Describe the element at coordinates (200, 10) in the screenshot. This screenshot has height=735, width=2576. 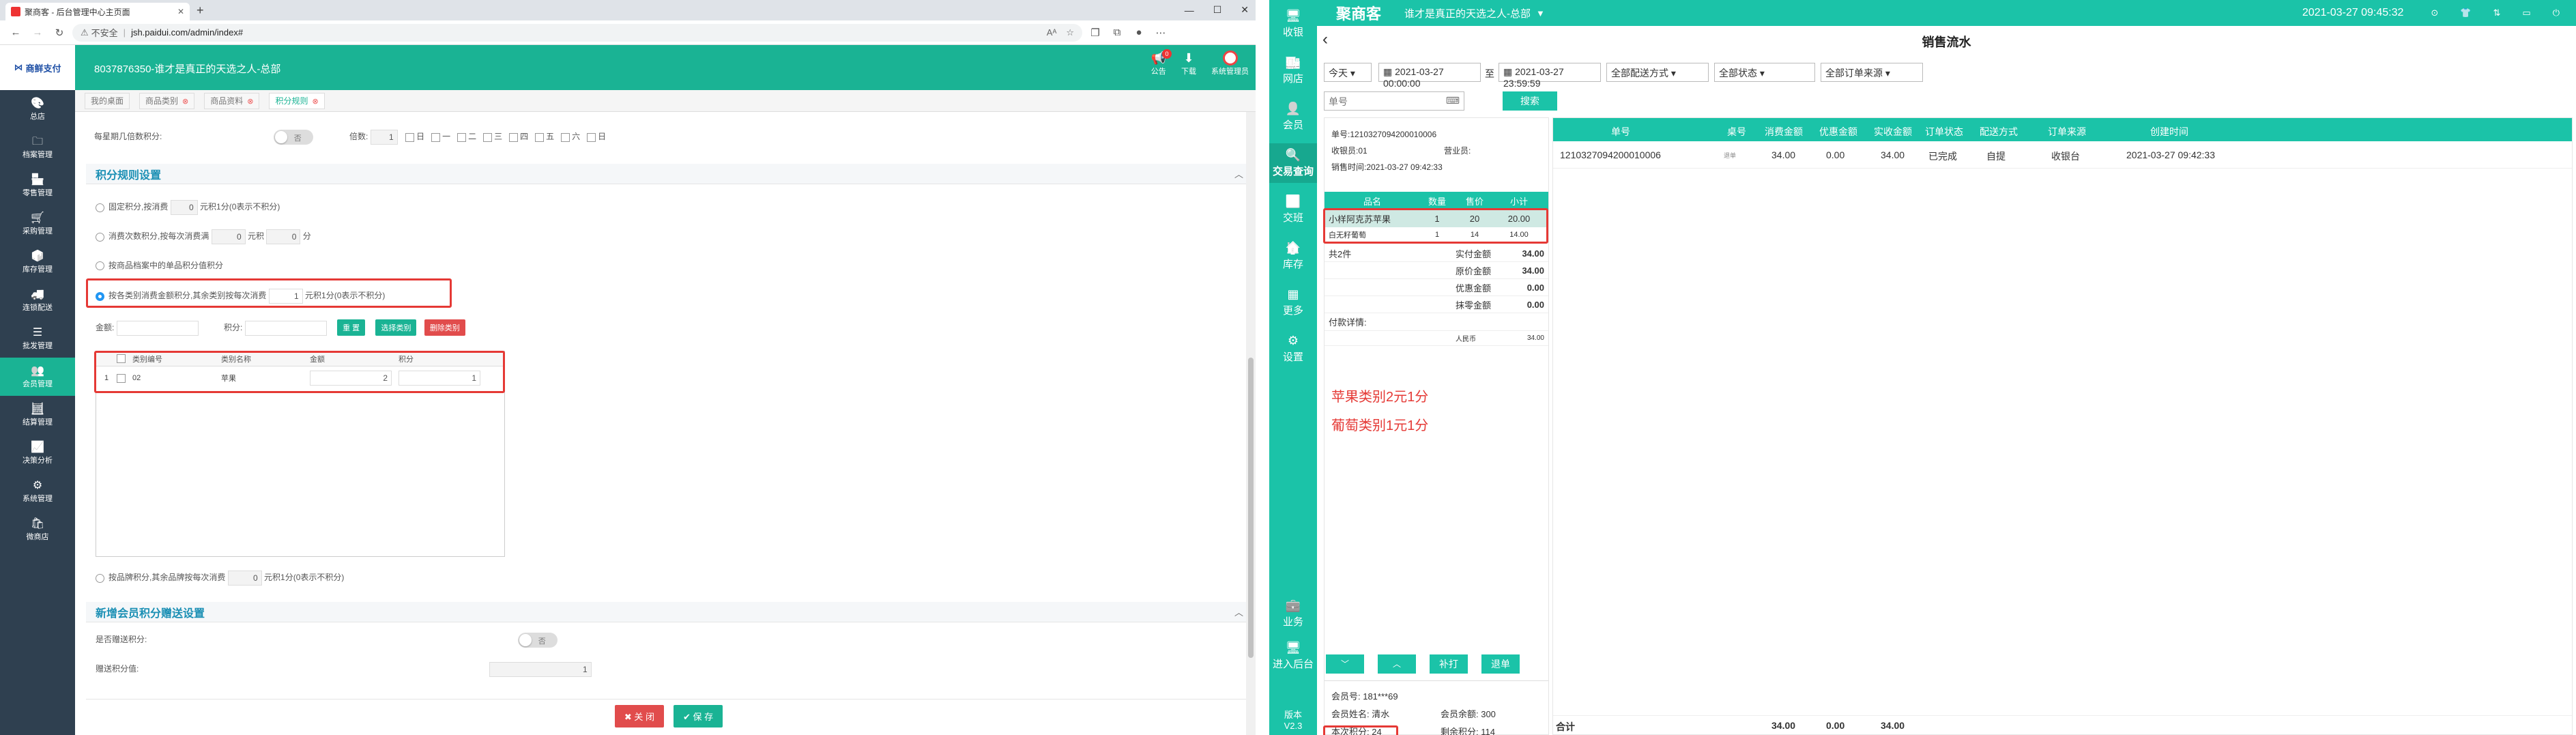
I see `new-tab-button: +` at that location.